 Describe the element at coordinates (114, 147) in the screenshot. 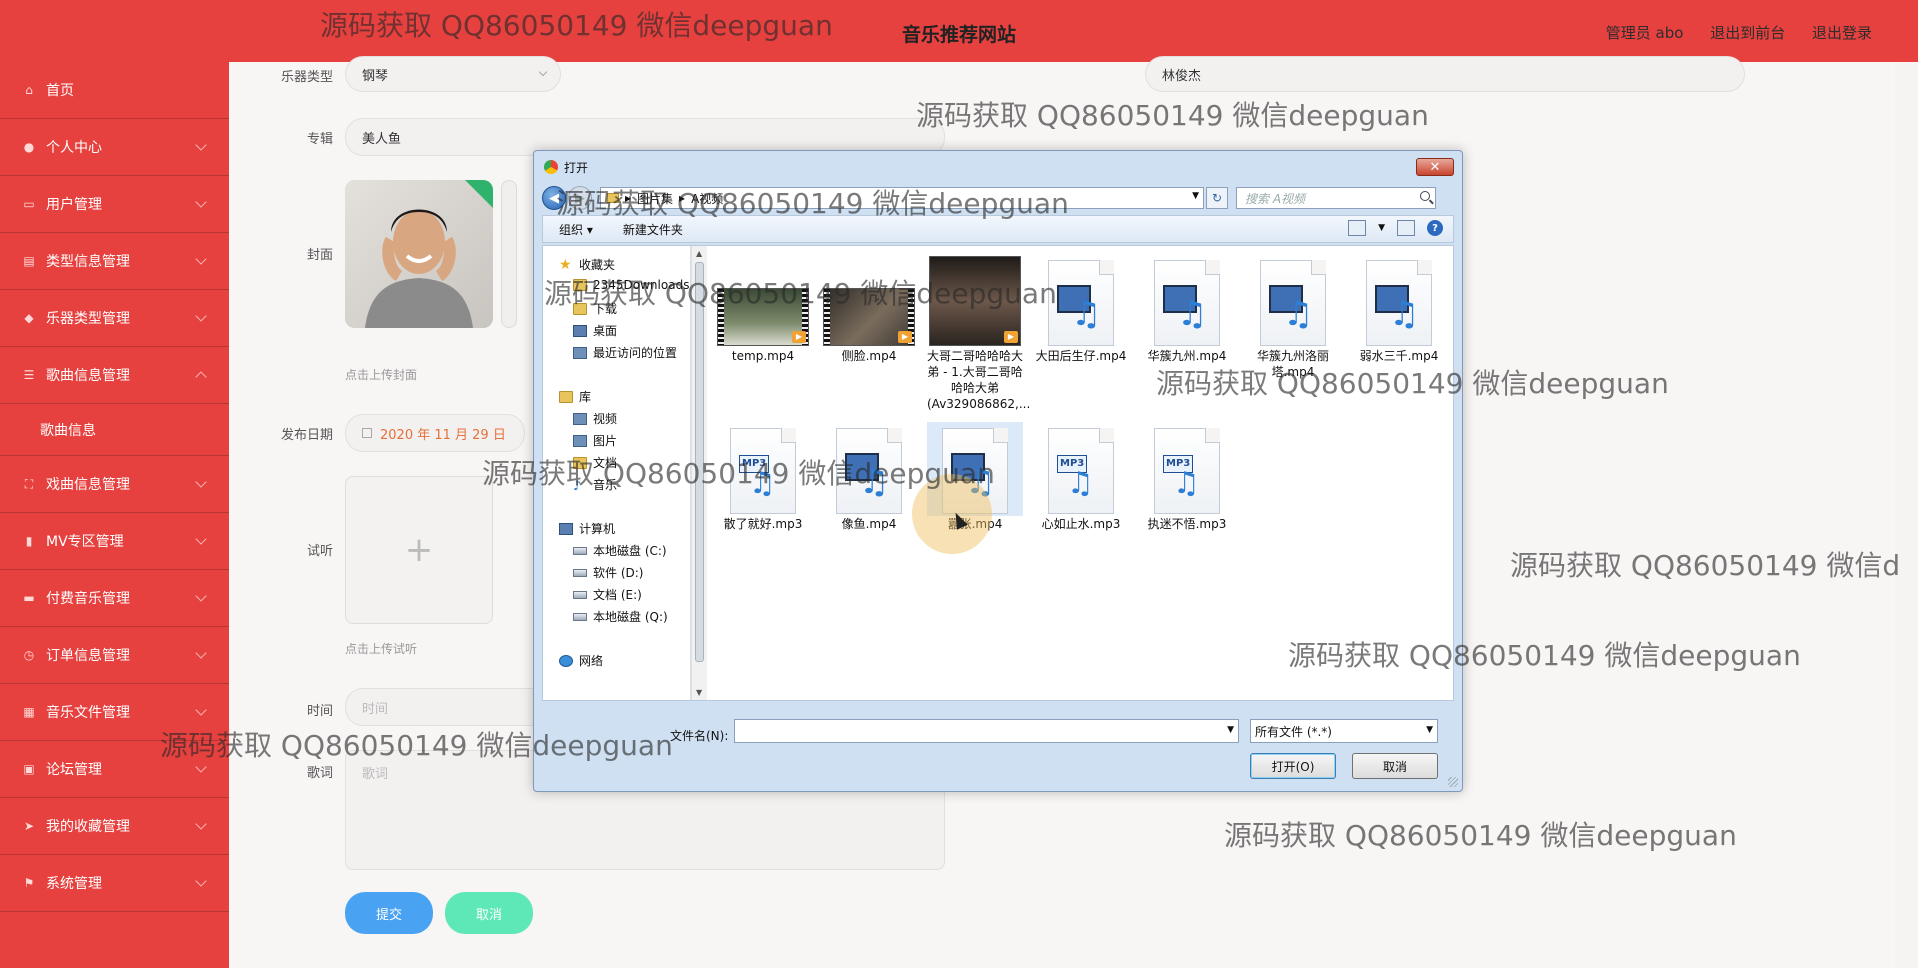

I see `sidebar-item-profile: ● 个人中心` at that location.